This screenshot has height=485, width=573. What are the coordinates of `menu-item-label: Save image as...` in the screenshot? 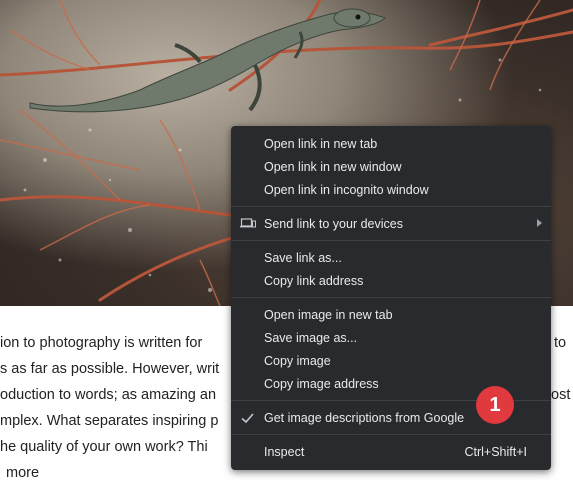 It's located at (311, 337).